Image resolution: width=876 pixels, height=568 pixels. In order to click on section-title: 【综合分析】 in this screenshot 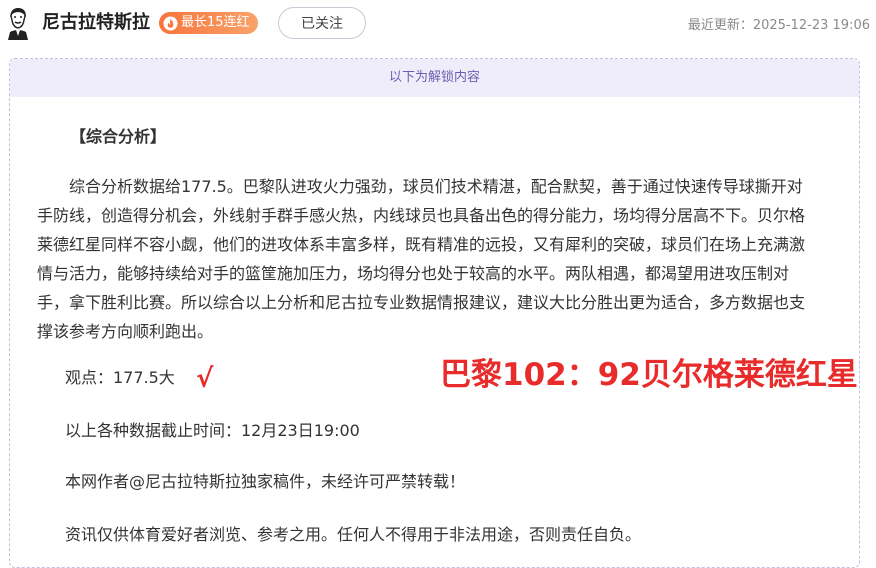, I will do `click(118, 136)`.